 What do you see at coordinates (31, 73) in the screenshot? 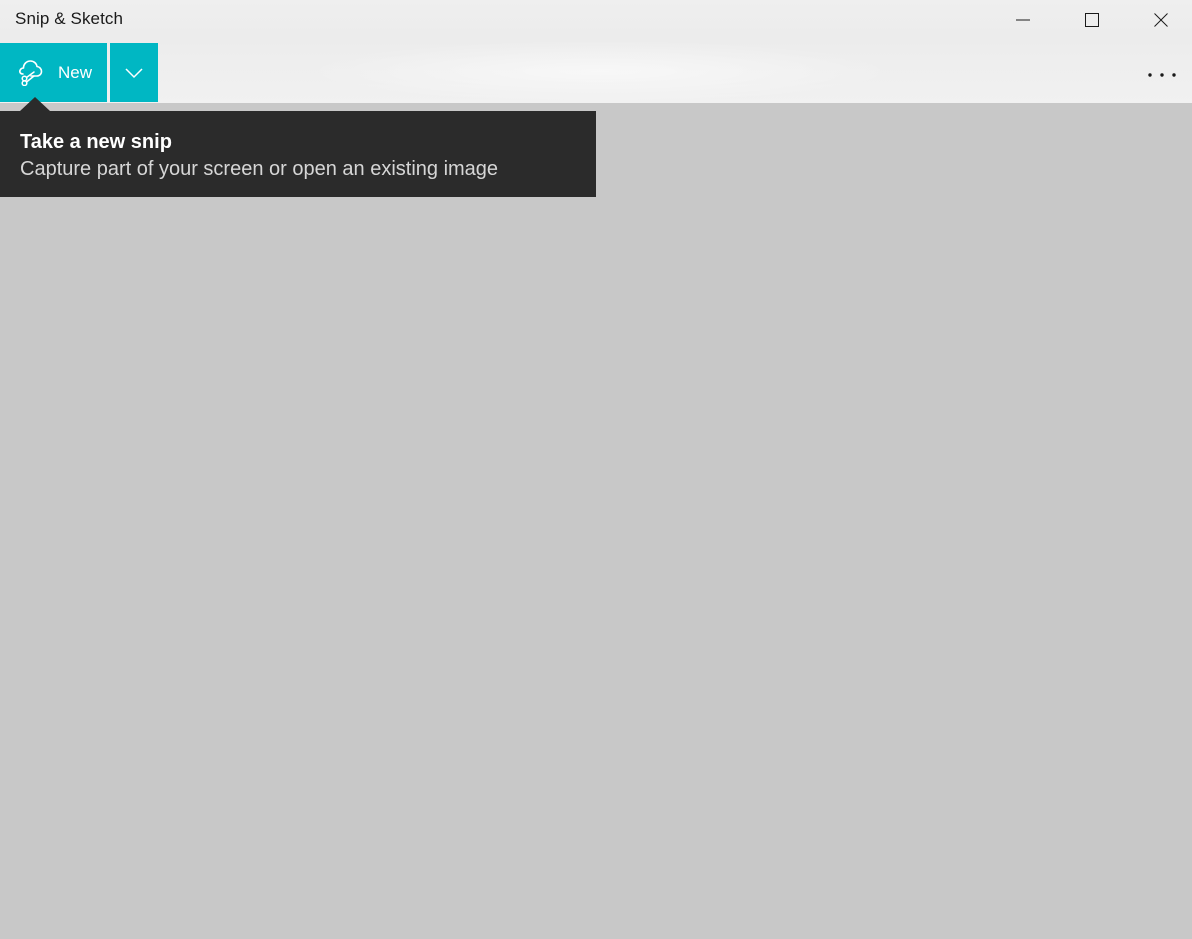
I see `snip-scissors-icon` at bounding box center [31, 73].